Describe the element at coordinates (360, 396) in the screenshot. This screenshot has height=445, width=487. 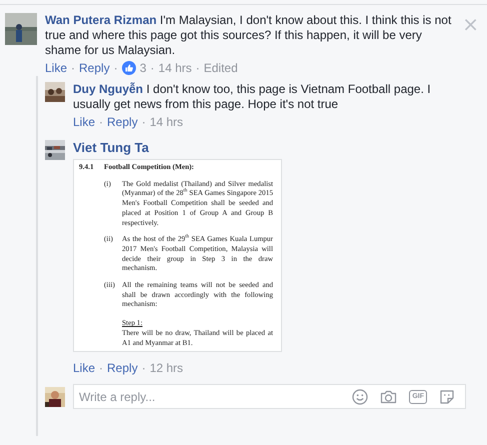
I see `emoji-icon` at that location.